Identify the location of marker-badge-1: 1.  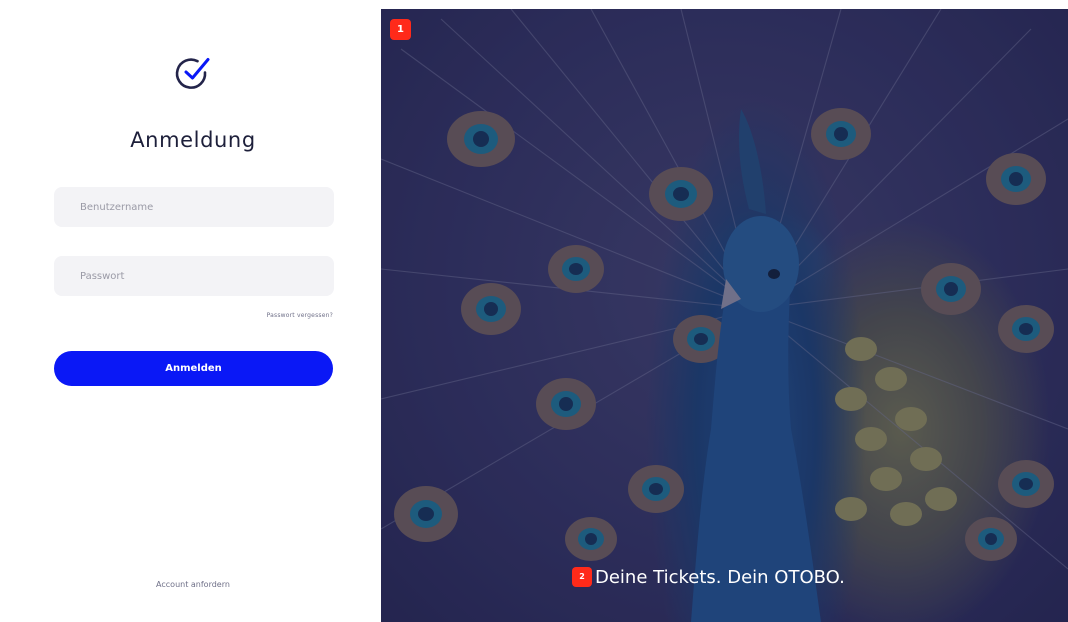
(400, 29).